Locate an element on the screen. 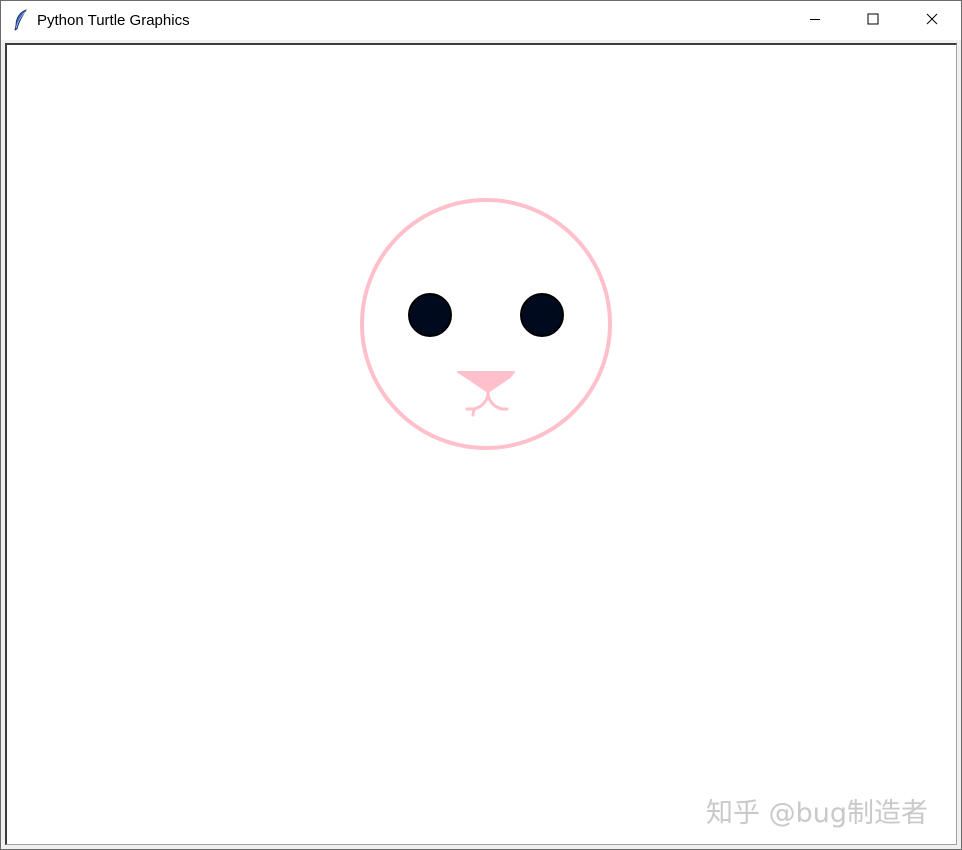  maximize-icon is located at coordinates (873, 21).